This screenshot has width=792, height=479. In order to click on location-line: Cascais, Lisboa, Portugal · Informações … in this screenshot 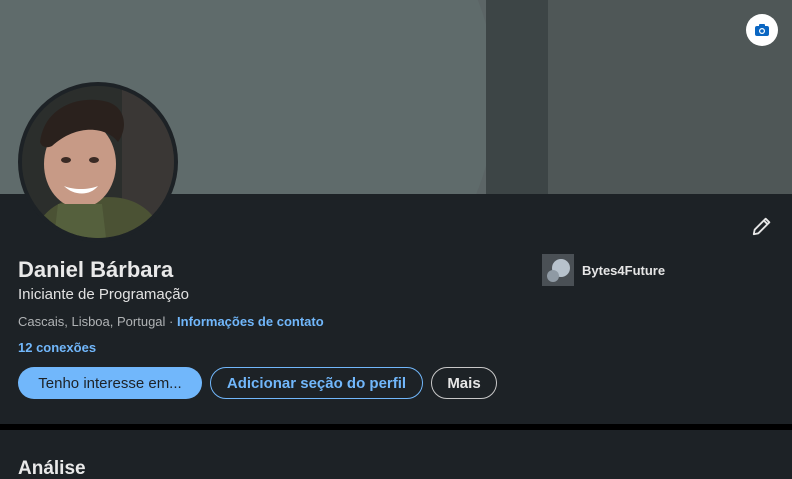, I will do `click(171, 321)`.